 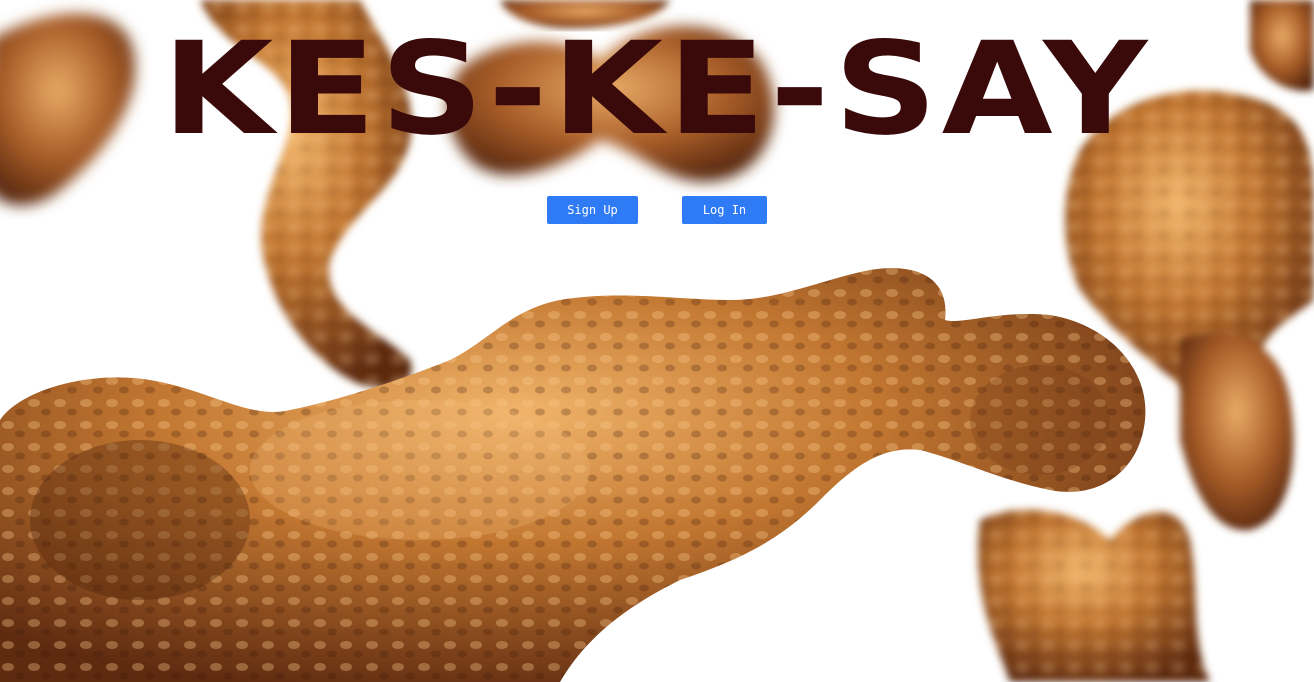 What do you see at coordinates (592, 210) in the screenshot?
I see `sign-up-button: Sign Up` at bounding box center [592, 210].